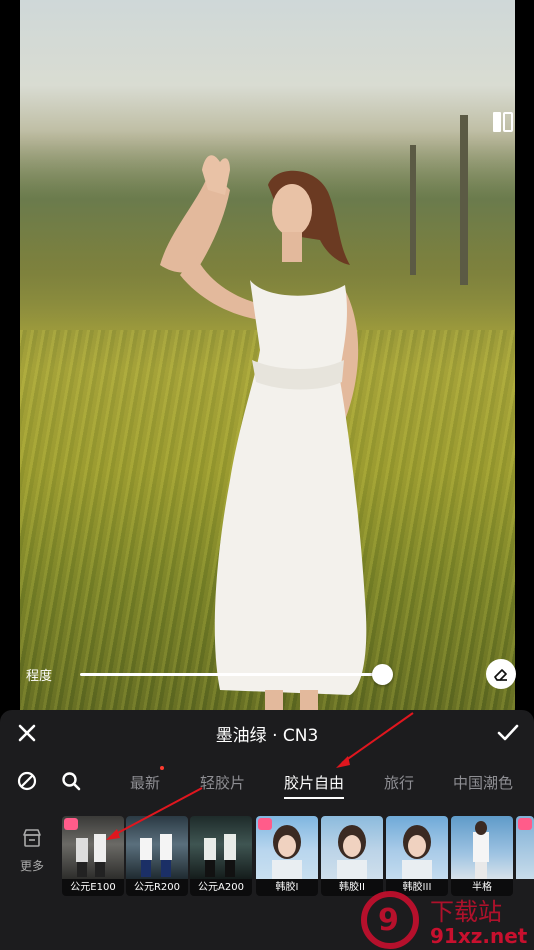  I want to click on eraser-button, so click(501, 674).